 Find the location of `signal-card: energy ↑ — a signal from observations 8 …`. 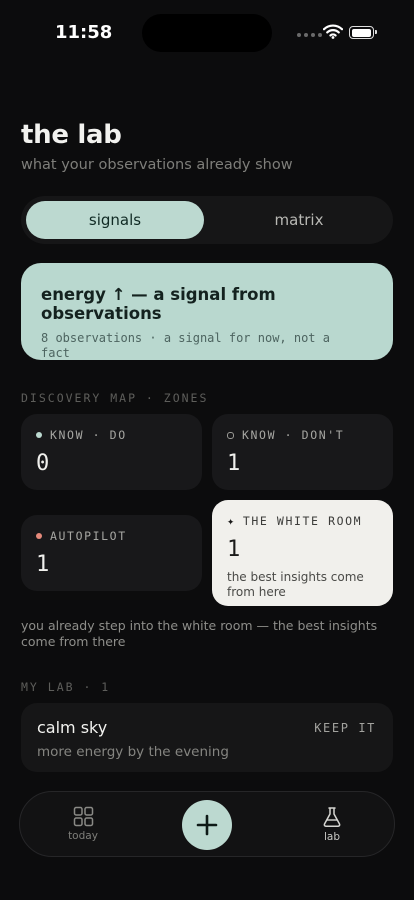

signal-card: energy ↑ — a signal from observations 8 … is located at coordinates (207, 311).